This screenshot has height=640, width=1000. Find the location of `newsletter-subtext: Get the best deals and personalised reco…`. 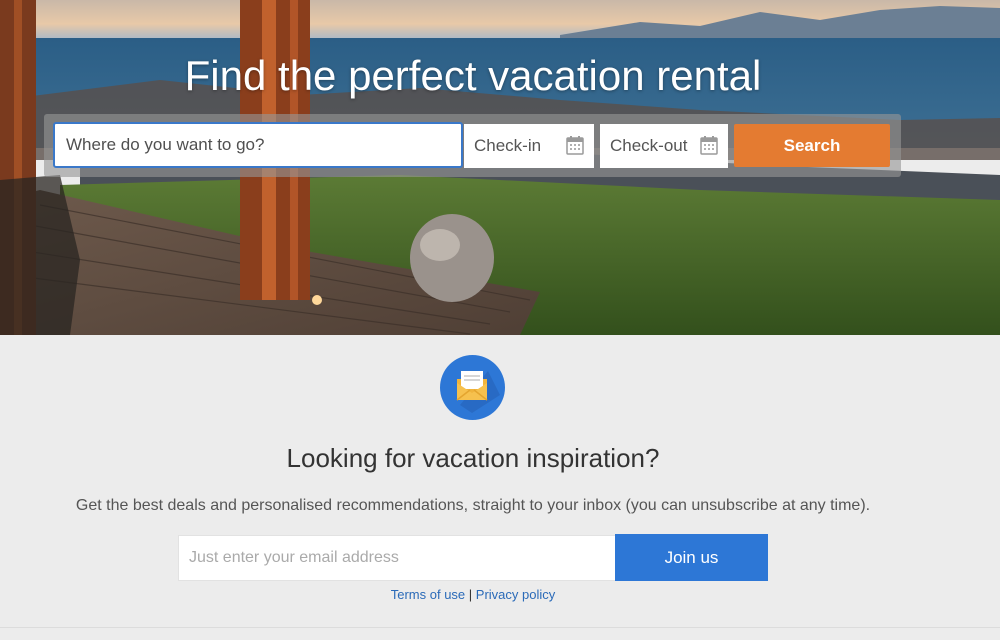

newsletter-subtext: Get the best deals and personalised reco… is located at coordinates (473, 505).